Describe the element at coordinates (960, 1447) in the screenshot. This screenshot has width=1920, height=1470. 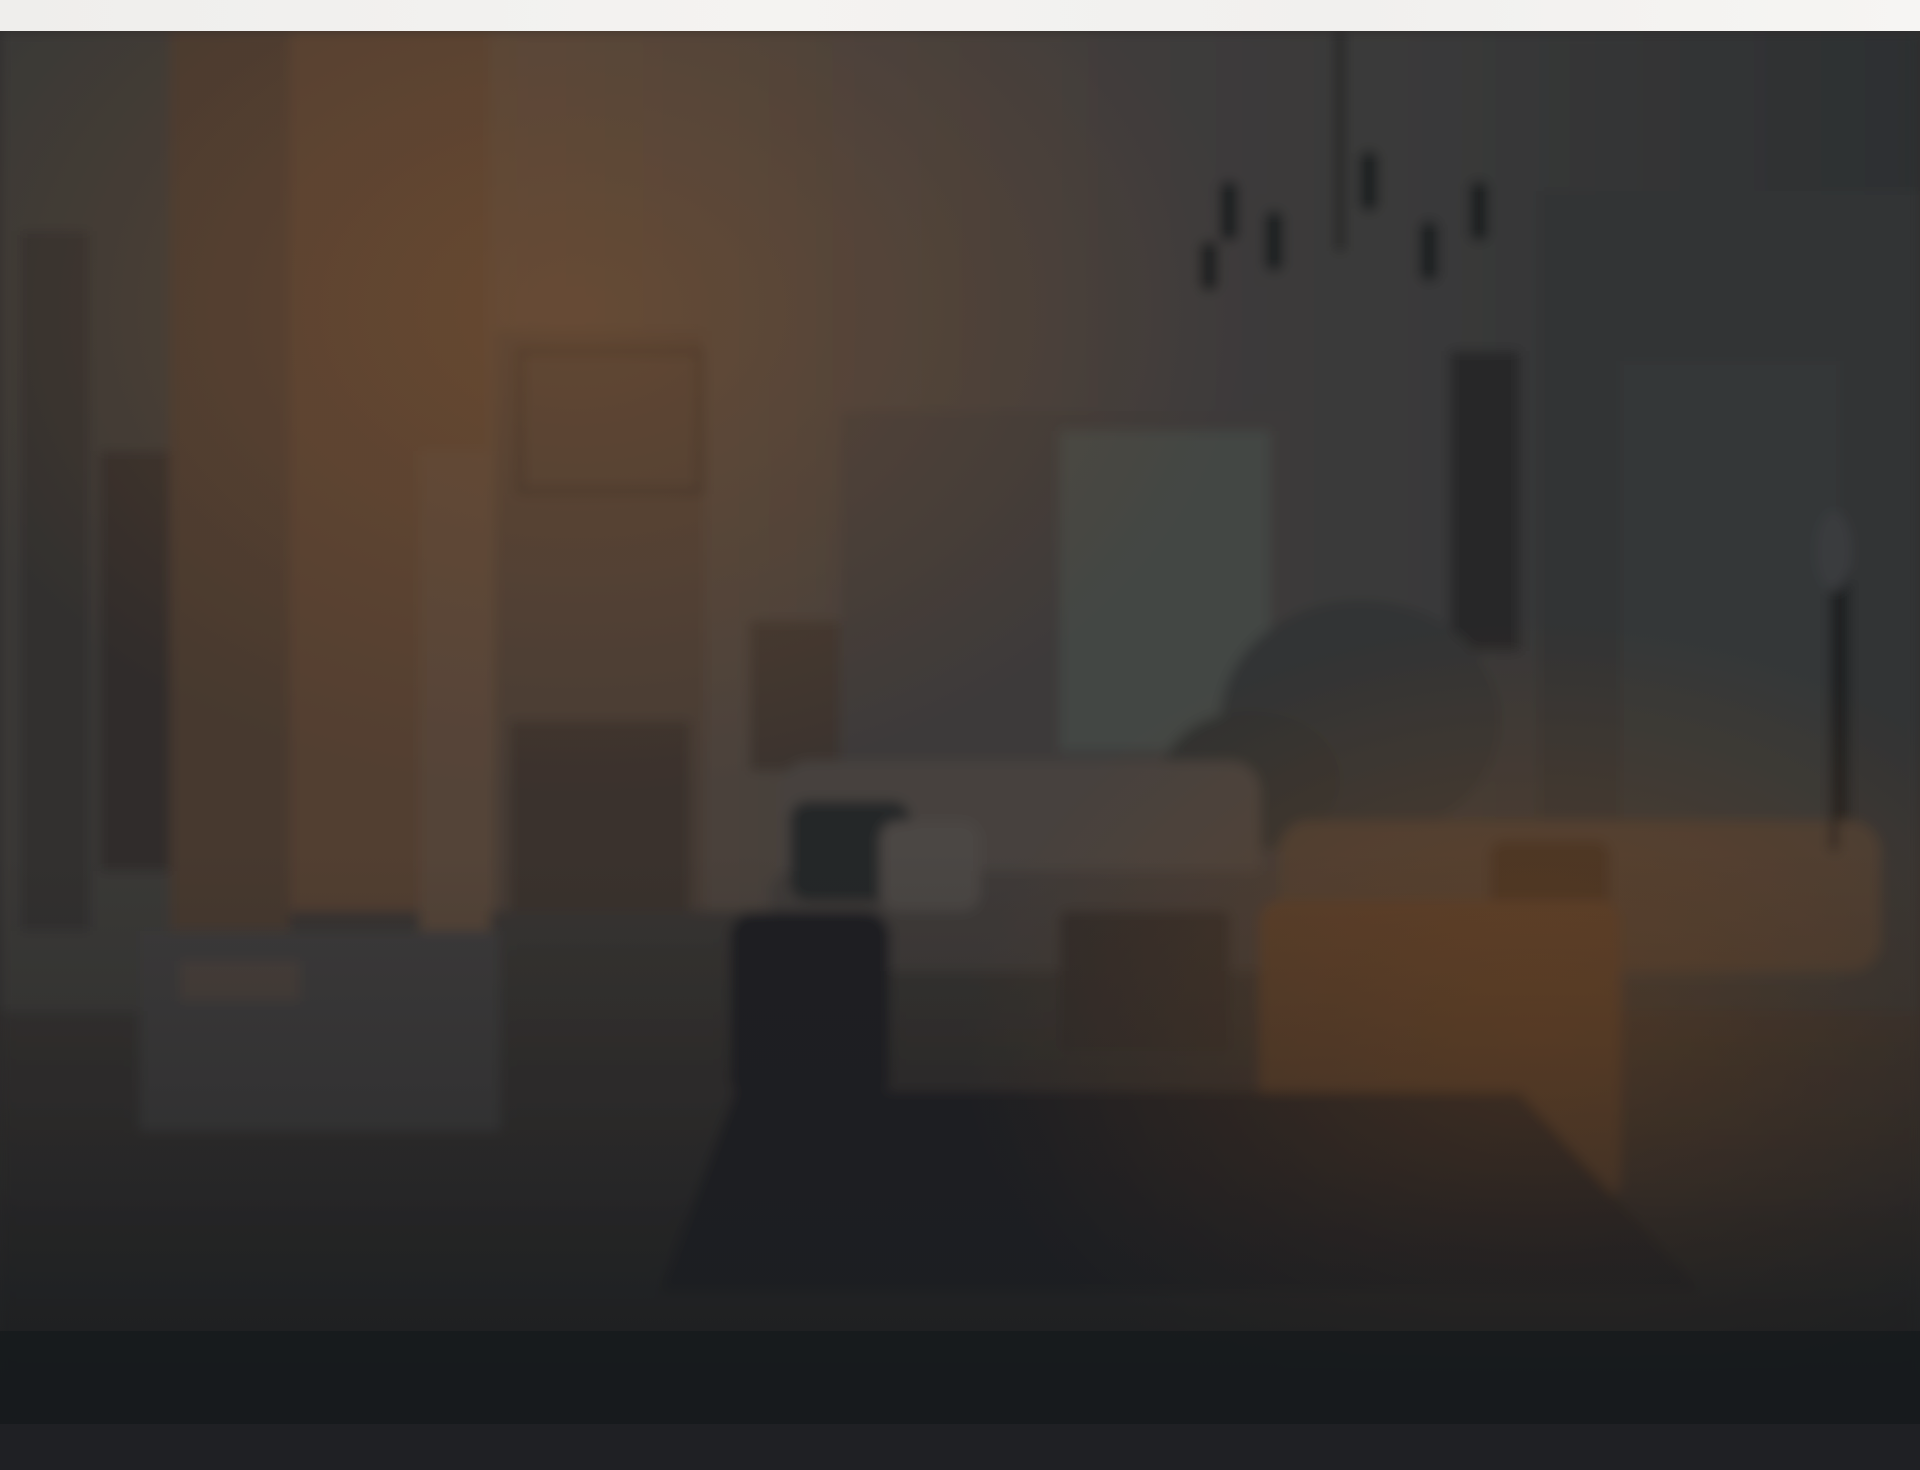
I see `bottom-bar` at that location.